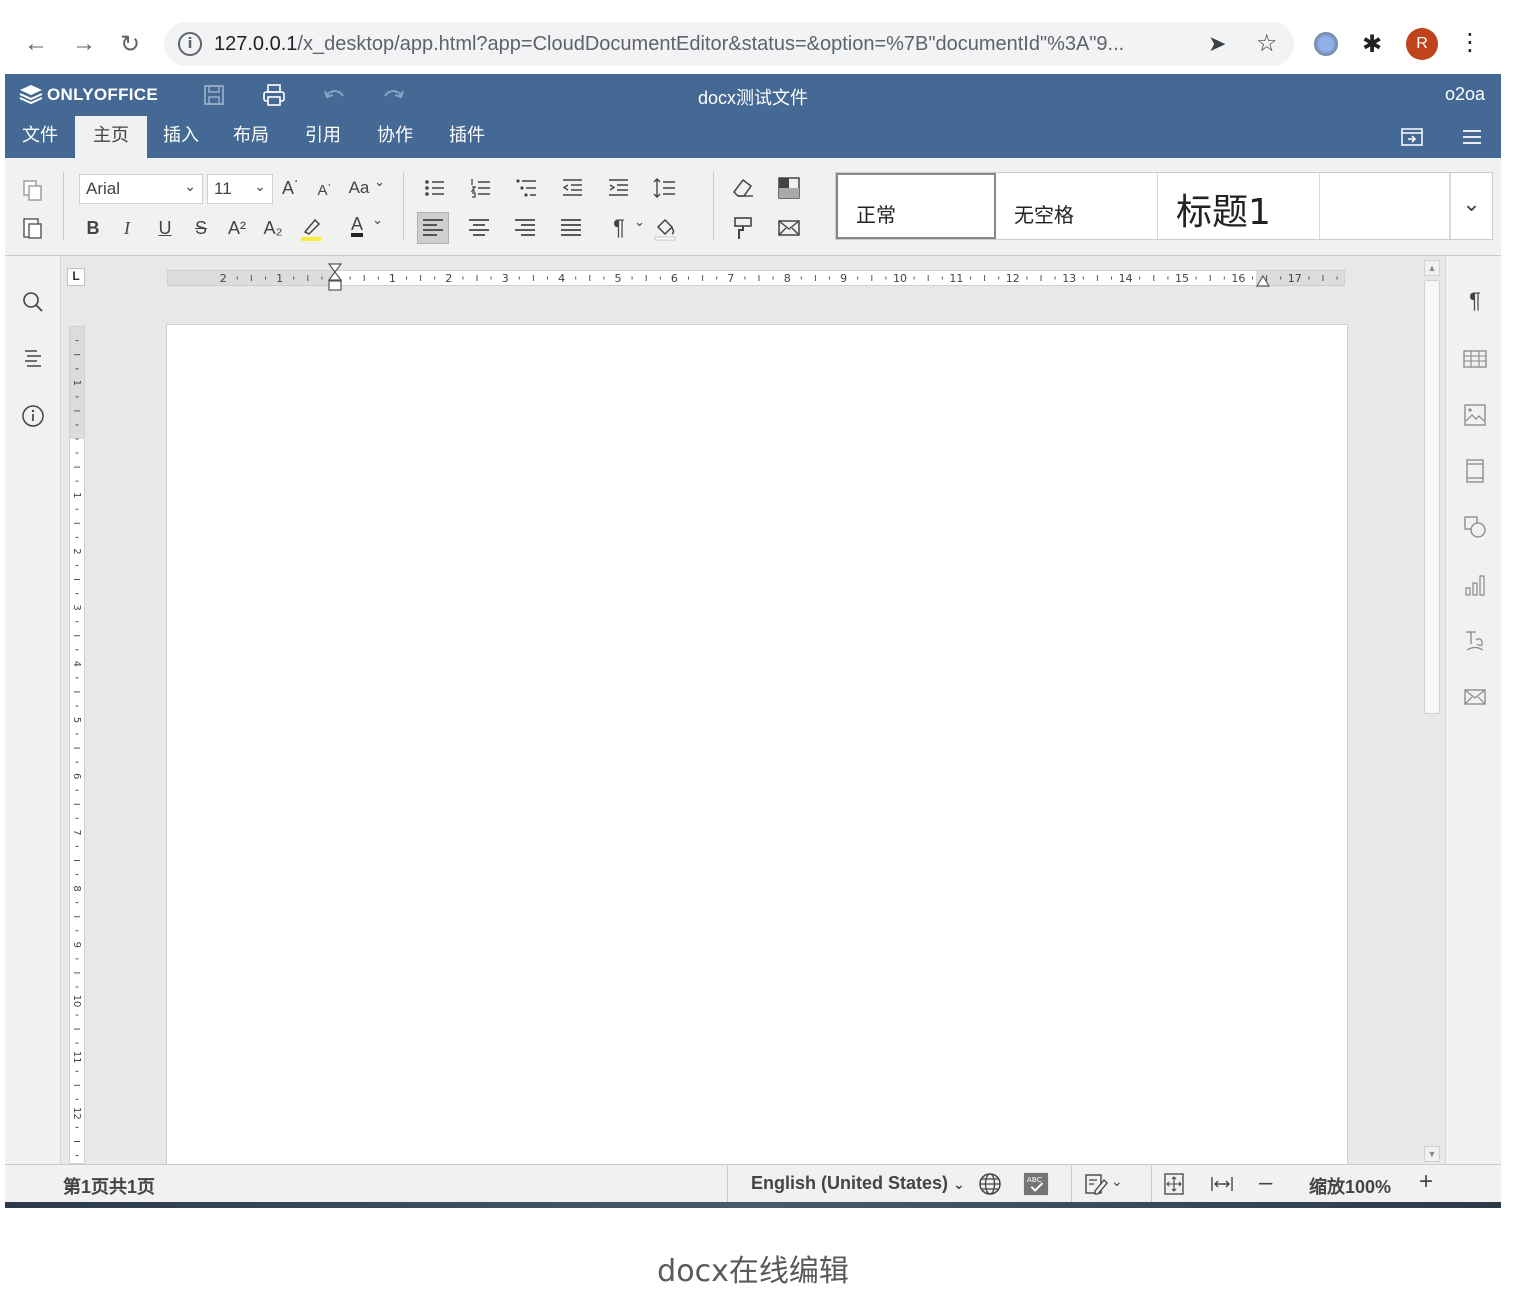 The image size is (1538, 1294). I want to click on horizontal-ruler: 2 1 1 2 3 4 5 6 7 8 9 10 11 12 13 14 15 16 17, so click(756, 278).